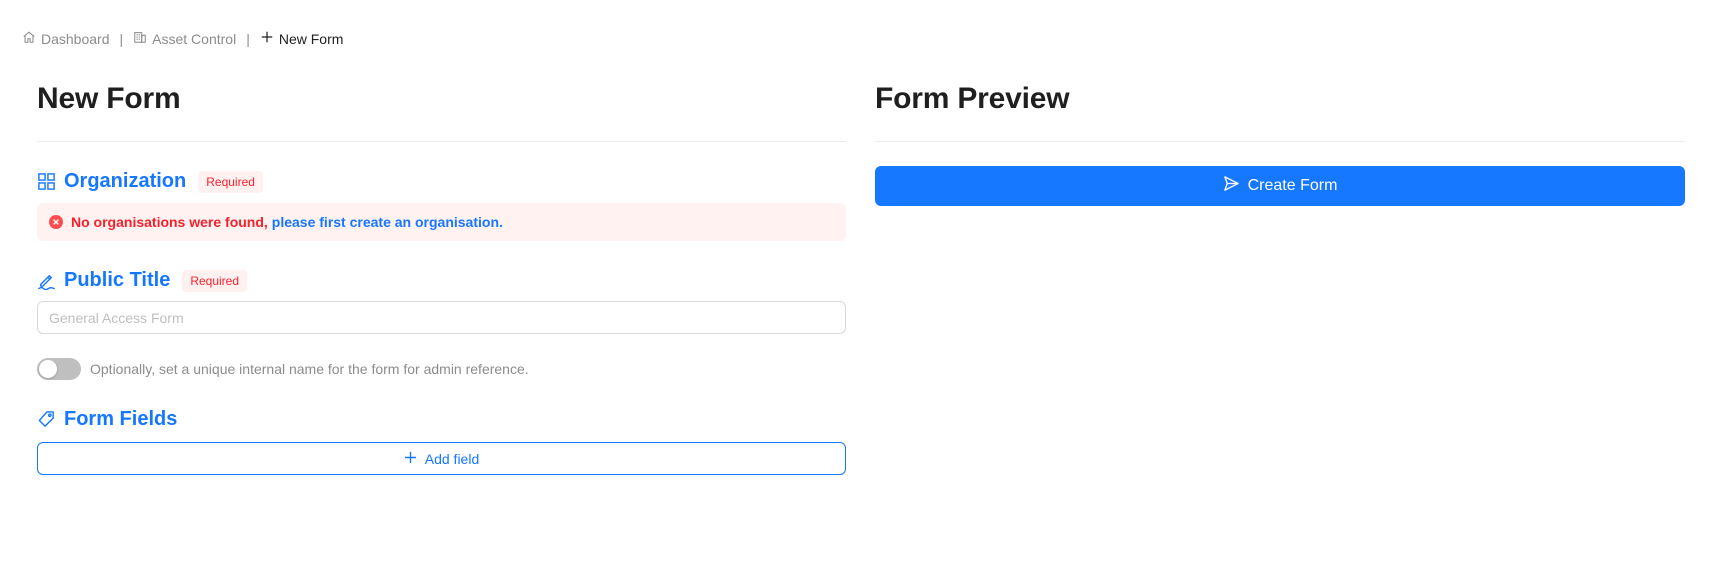 The height and width of the screenshot is (576, 1715). What do you see at coordinates (441, 317) in the screenshot?
I see `public-title-input` at bounding box center [441, 317].